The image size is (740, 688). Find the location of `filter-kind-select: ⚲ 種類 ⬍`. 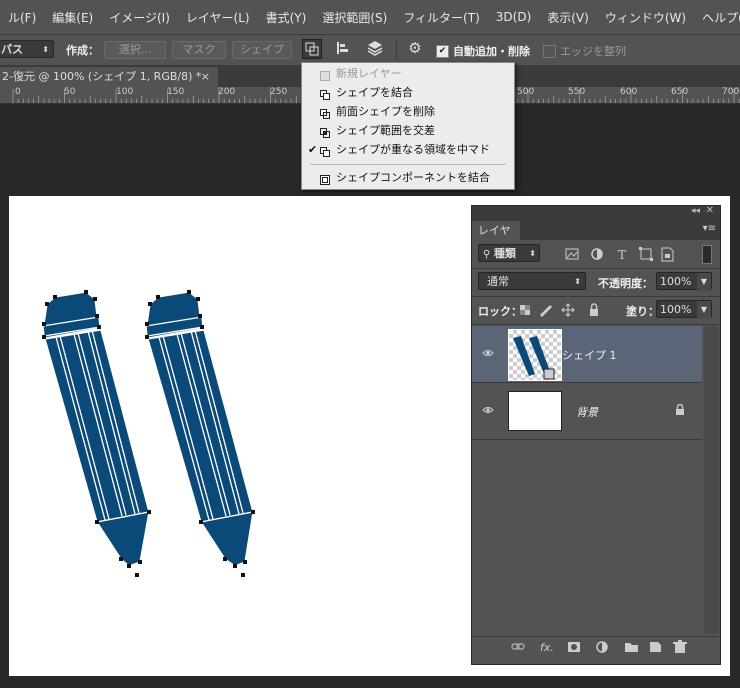

filter-kind-select: ⚲ 種類 ⬍ is located at coordinates (509, 253).